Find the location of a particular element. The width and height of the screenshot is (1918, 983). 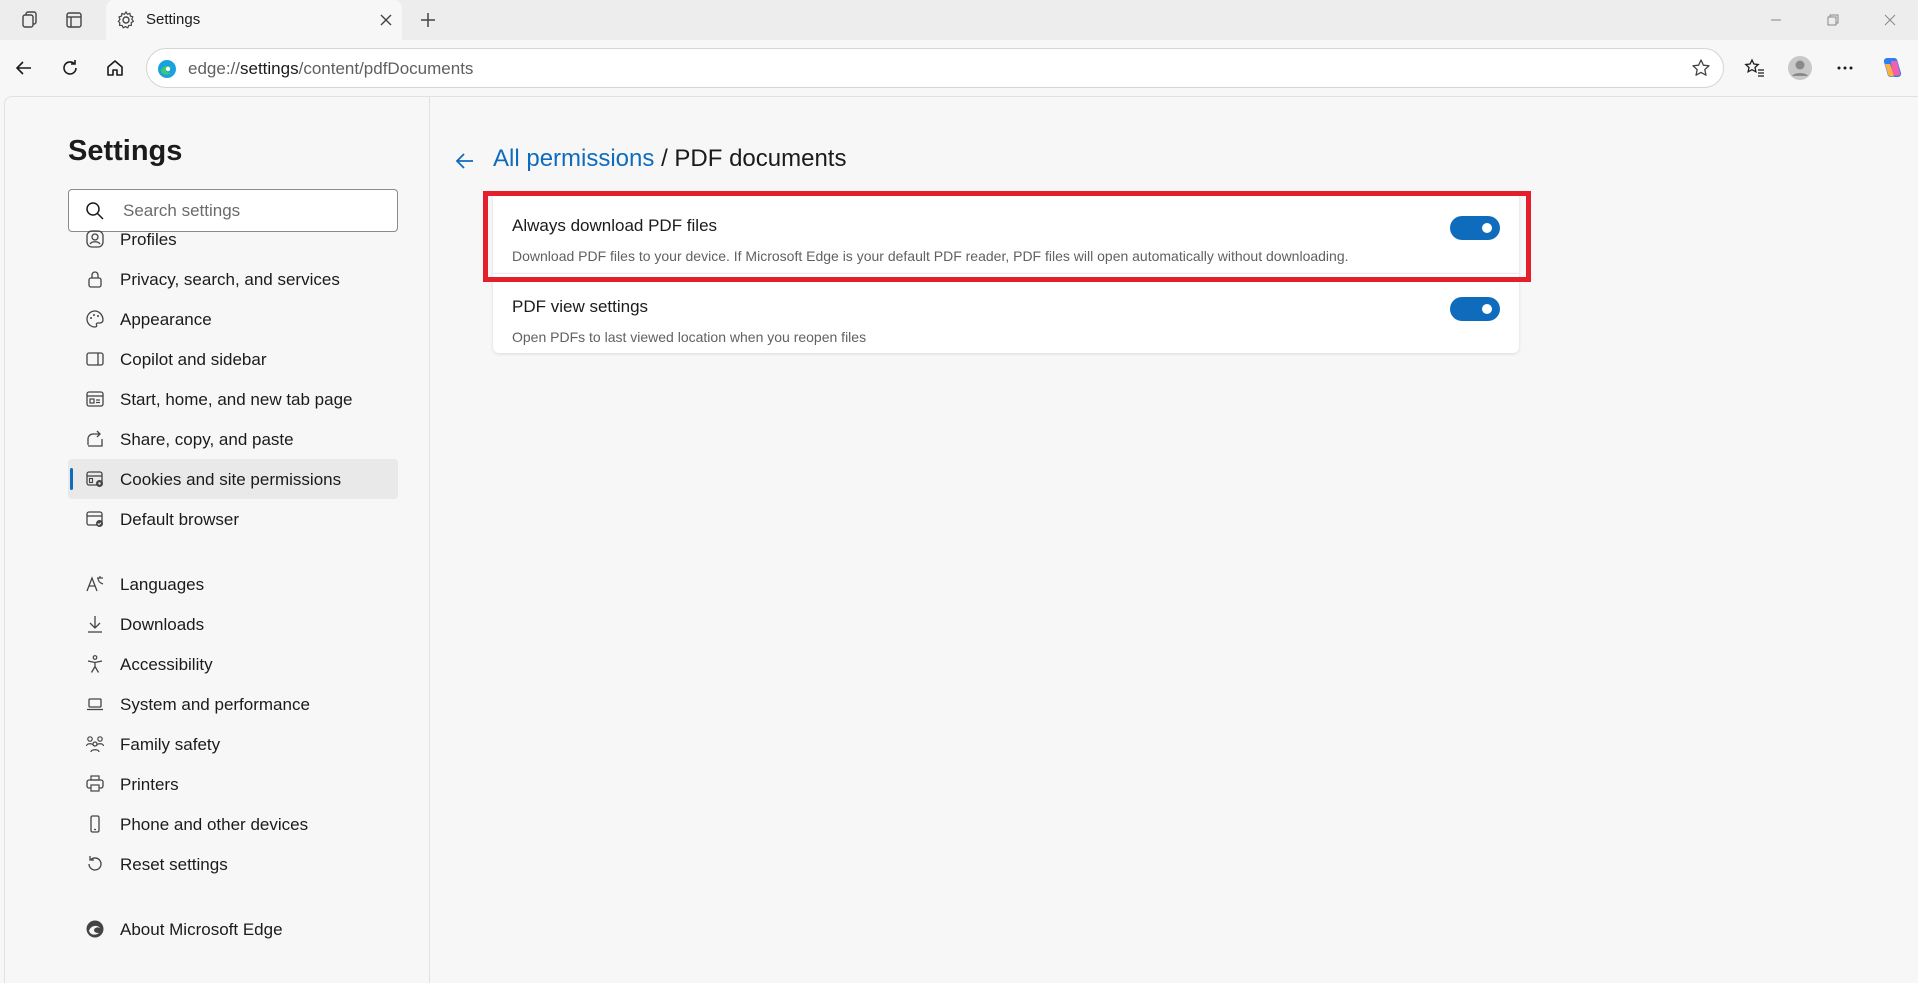

profile-icon is located at coordinates (95, 239).